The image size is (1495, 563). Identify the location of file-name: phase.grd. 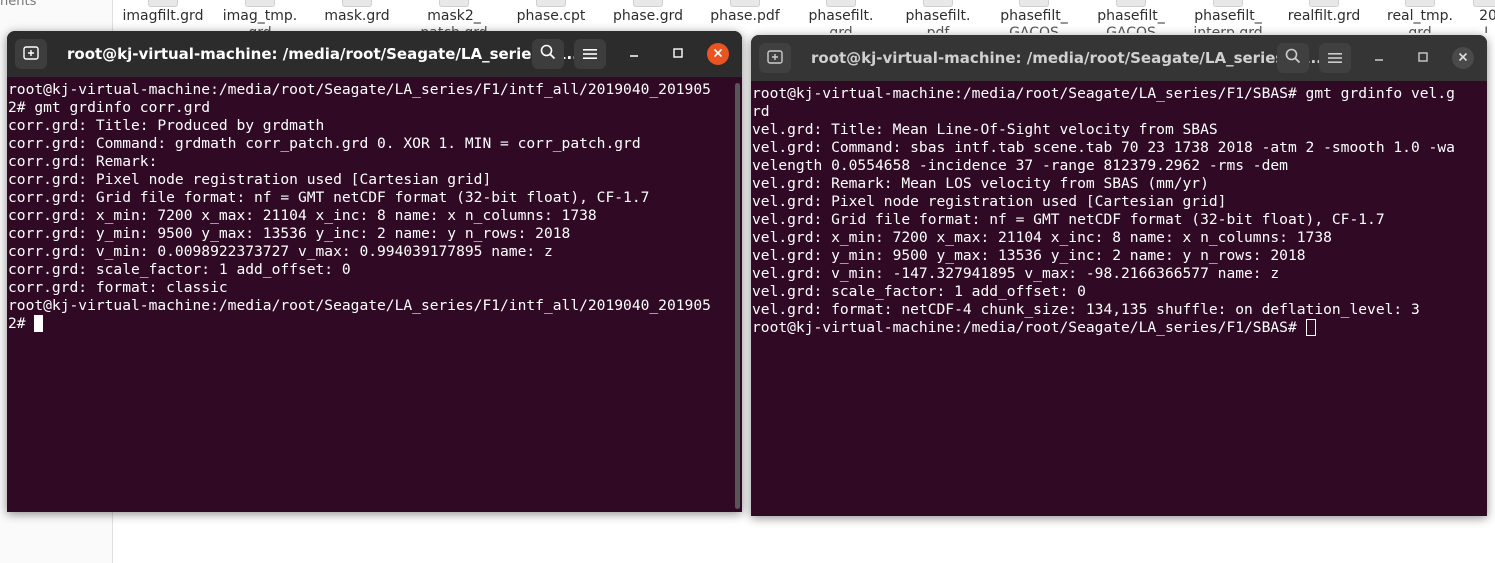
(648, 16).